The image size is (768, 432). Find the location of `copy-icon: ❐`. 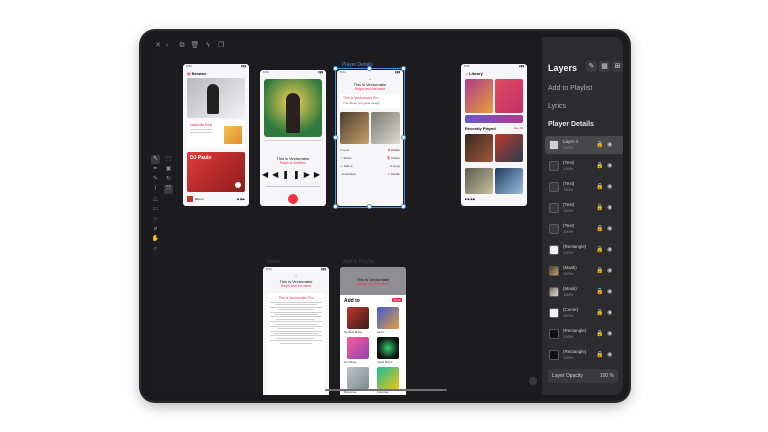

copy-icon: ❐ is located at coordinates (221, 46).